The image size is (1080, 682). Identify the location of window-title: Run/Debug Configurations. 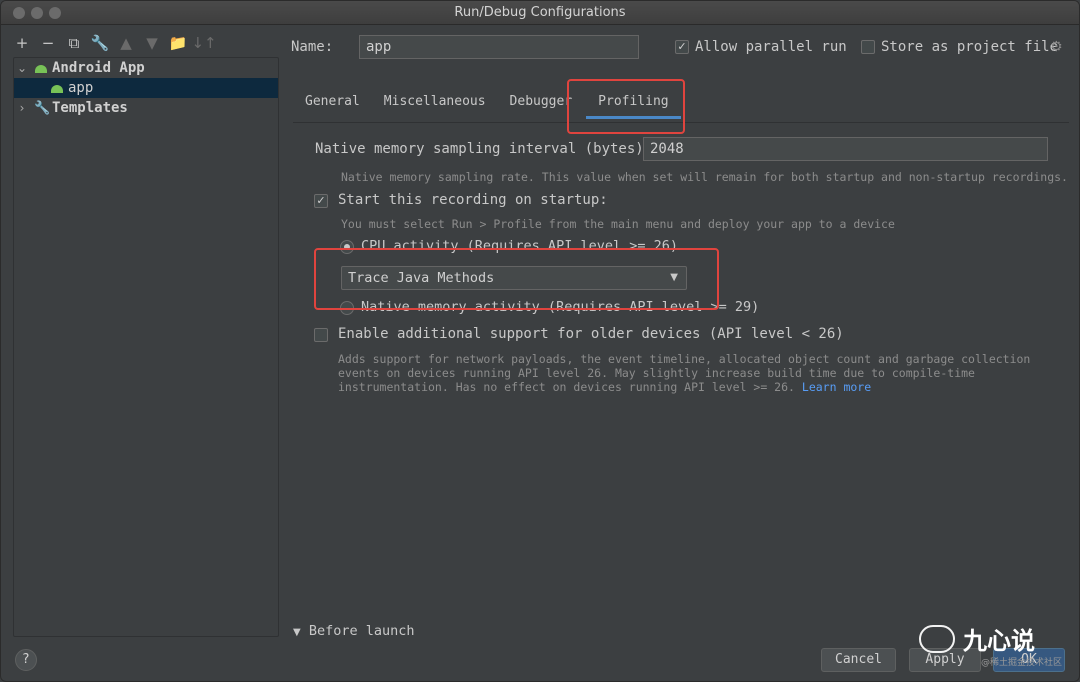
(540, 12).